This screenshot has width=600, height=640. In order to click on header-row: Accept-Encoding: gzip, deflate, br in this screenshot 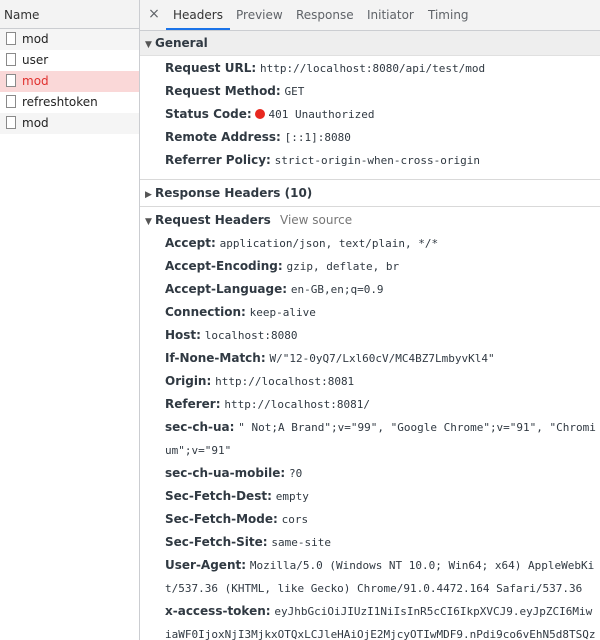, I will do `click(370, 266)`.